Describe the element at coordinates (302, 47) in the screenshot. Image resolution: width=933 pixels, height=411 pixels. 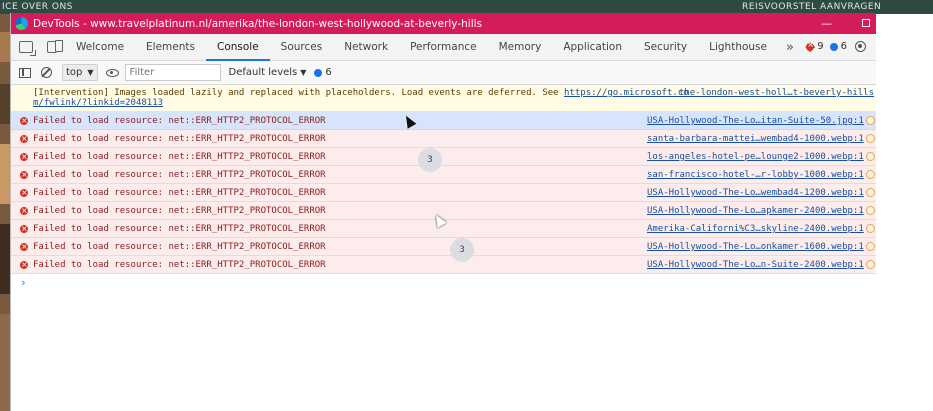
I see `tab-sources: Sources` at that location.